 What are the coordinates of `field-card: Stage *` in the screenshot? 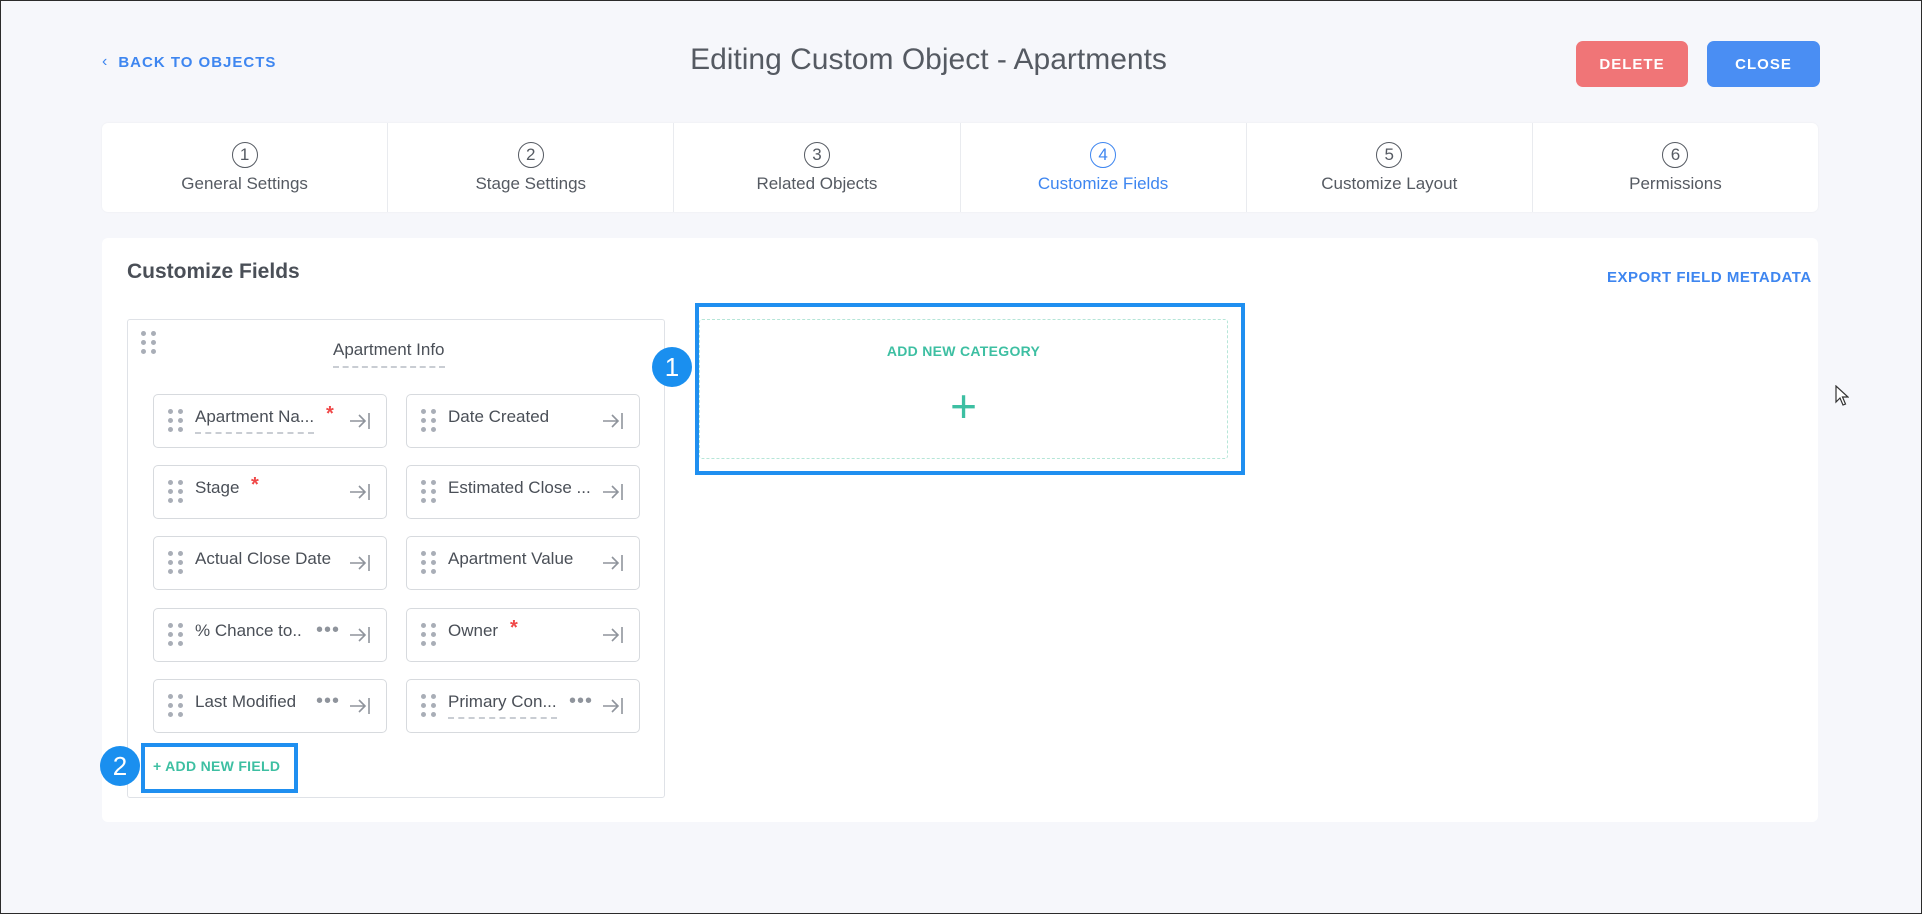 It's located at (270, 492).